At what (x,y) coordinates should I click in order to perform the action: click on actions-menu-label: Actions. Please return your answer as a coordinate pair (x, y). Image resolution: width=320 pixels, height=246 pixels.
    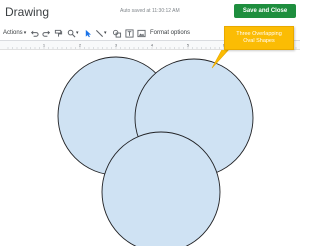
    Looking at the image, I should click on (13, 33).